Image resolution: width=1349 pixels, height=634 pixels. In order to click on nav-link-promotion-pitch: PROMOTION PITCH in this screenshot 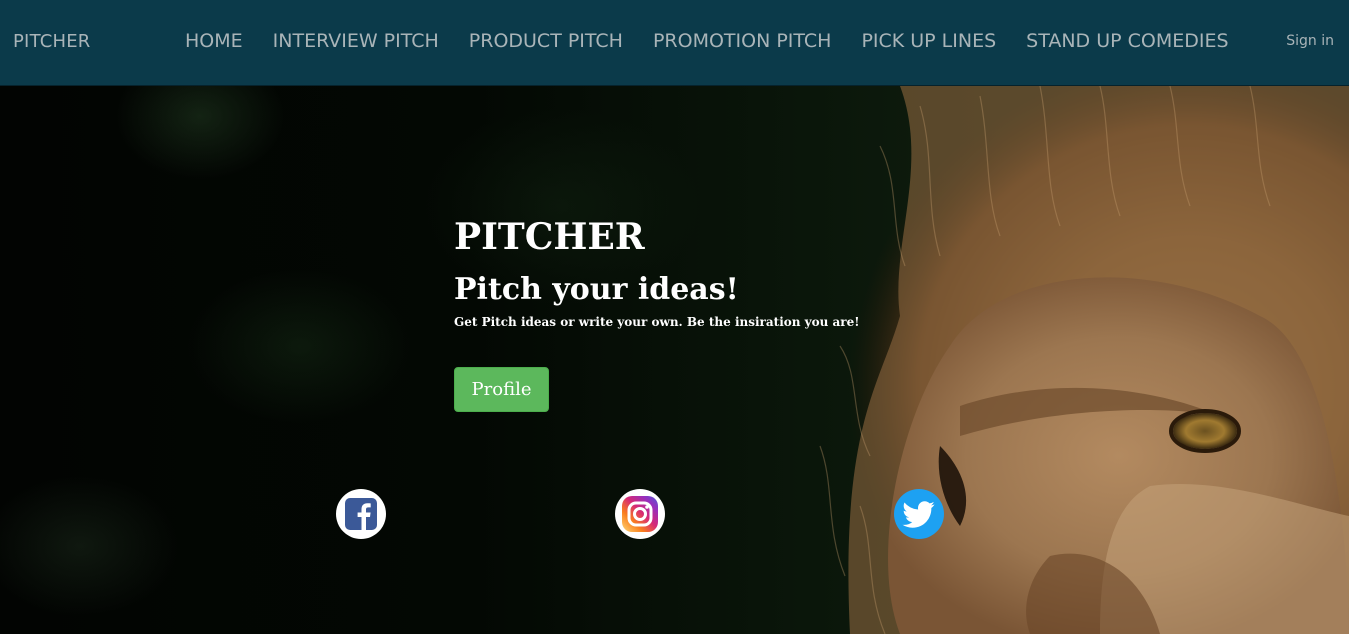, I will do `click(742, 41)`.